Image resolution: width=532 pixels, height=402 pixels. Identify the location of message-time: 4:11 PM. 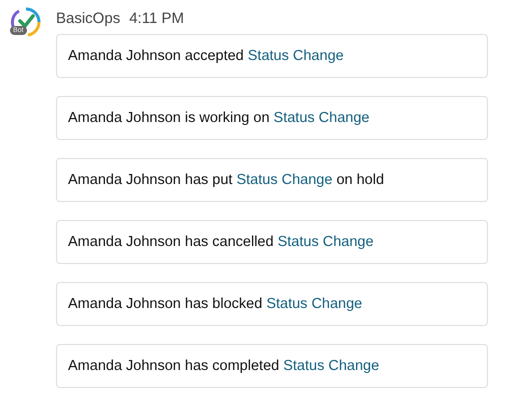
(156, 18).